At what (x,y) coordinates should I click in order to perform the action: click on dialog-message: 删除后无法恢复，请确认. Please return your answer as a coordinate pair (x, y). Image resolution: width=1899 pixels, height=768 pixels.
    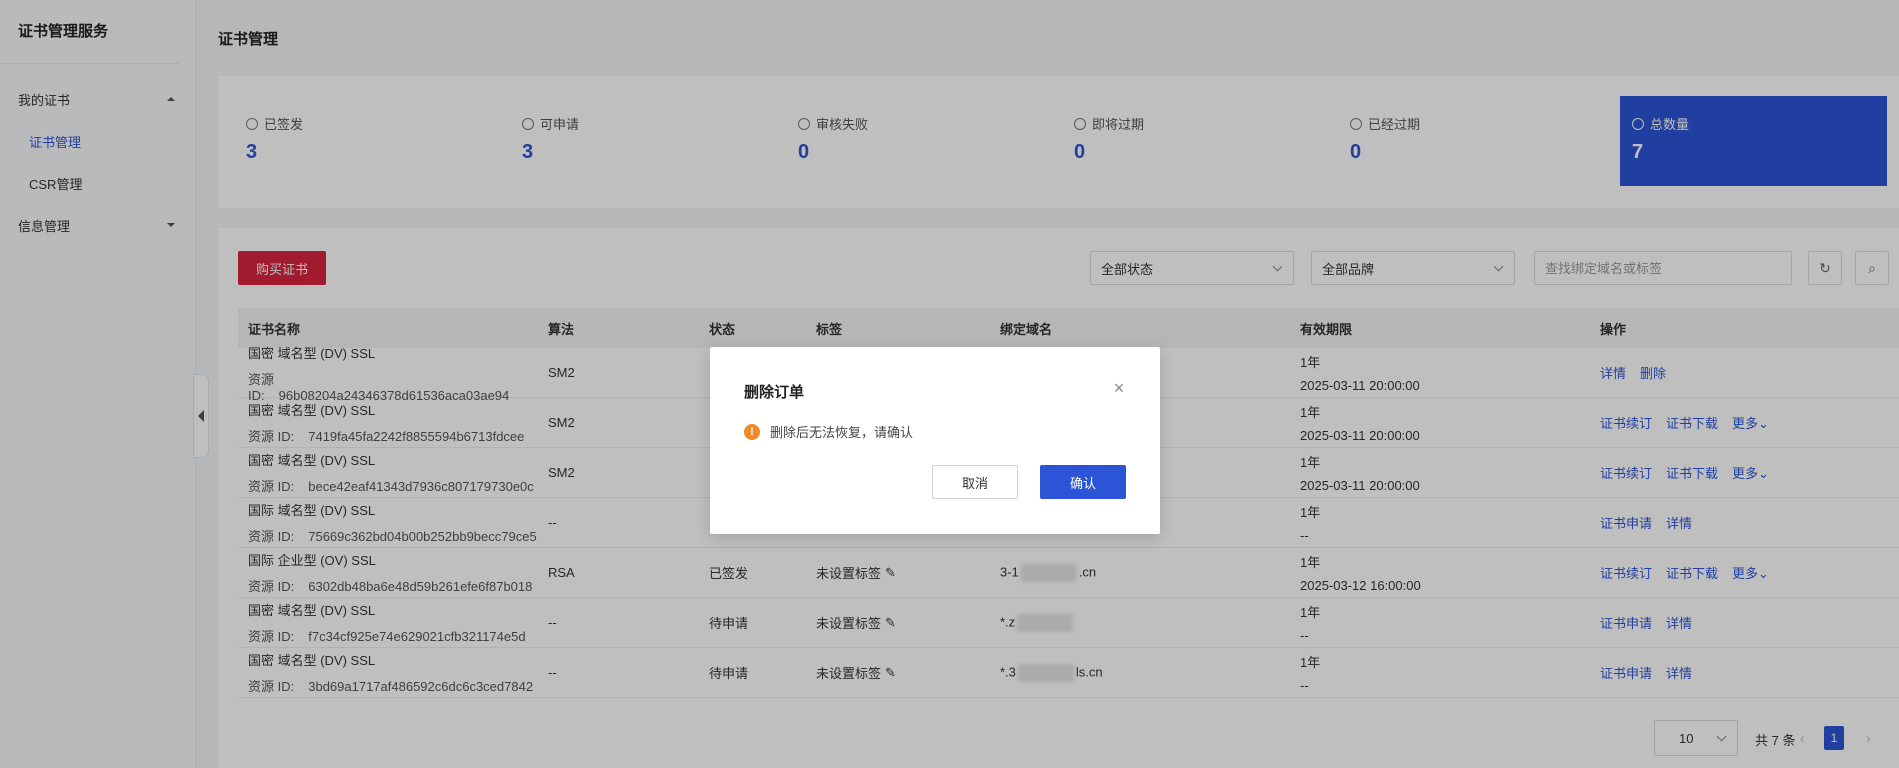
    Looking at the image, I should click on (842, 432).